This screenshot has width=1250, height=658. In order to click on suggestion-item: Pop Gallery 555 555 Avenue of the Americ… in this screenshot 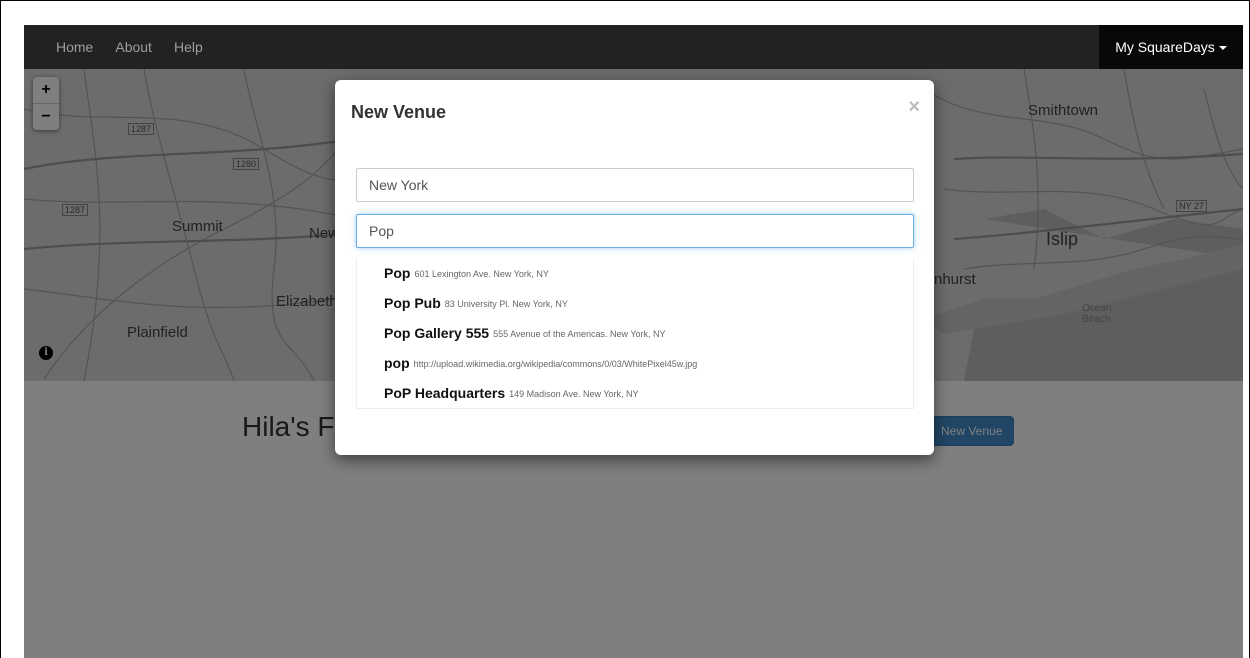, I will do `click(635, 333)`.